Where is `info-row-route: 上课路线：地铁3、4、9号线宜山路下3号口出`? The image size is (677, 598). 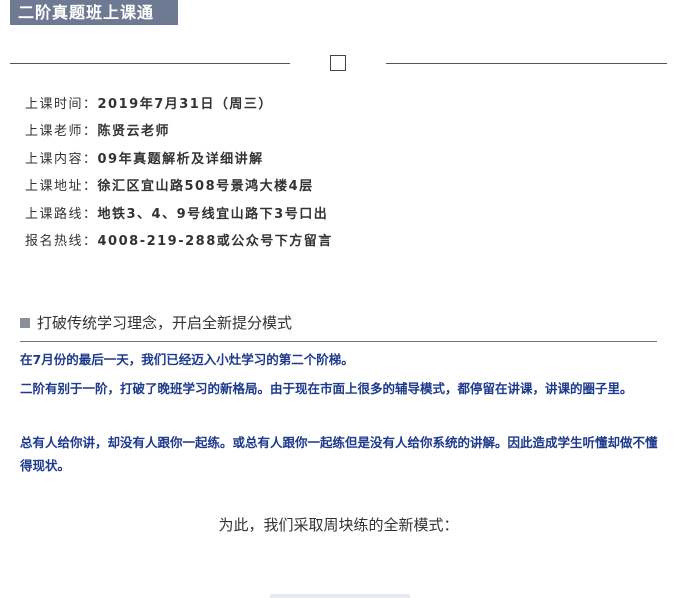 info-row-route: 上课路线：地铁3、4、9号线宜山路下3号口出 is located at coordinates (179, 217).